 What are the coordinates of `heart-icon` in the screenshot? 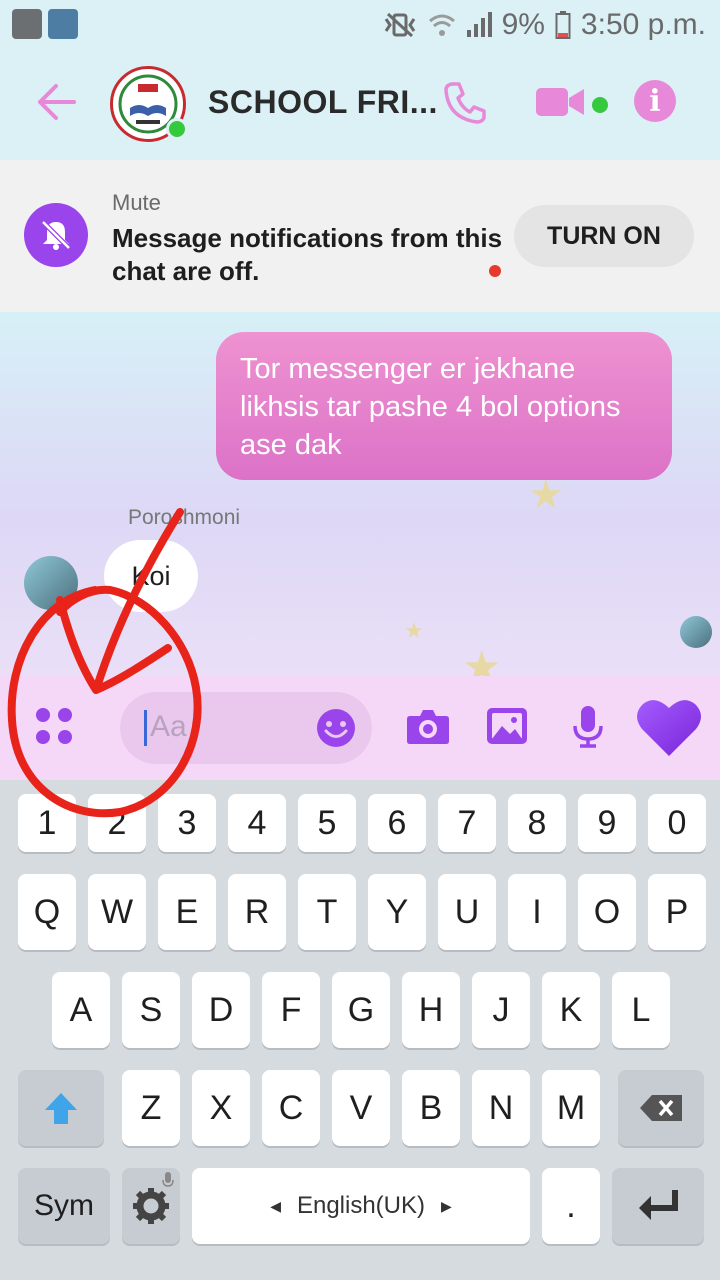 It's located at (669, 728).